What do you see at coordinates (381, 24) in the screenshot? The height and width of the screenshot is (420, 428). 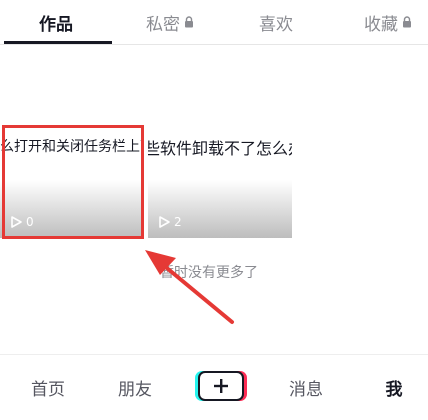 I see `tab-favorites-label: 收藏` at bounding box center [381, 24].